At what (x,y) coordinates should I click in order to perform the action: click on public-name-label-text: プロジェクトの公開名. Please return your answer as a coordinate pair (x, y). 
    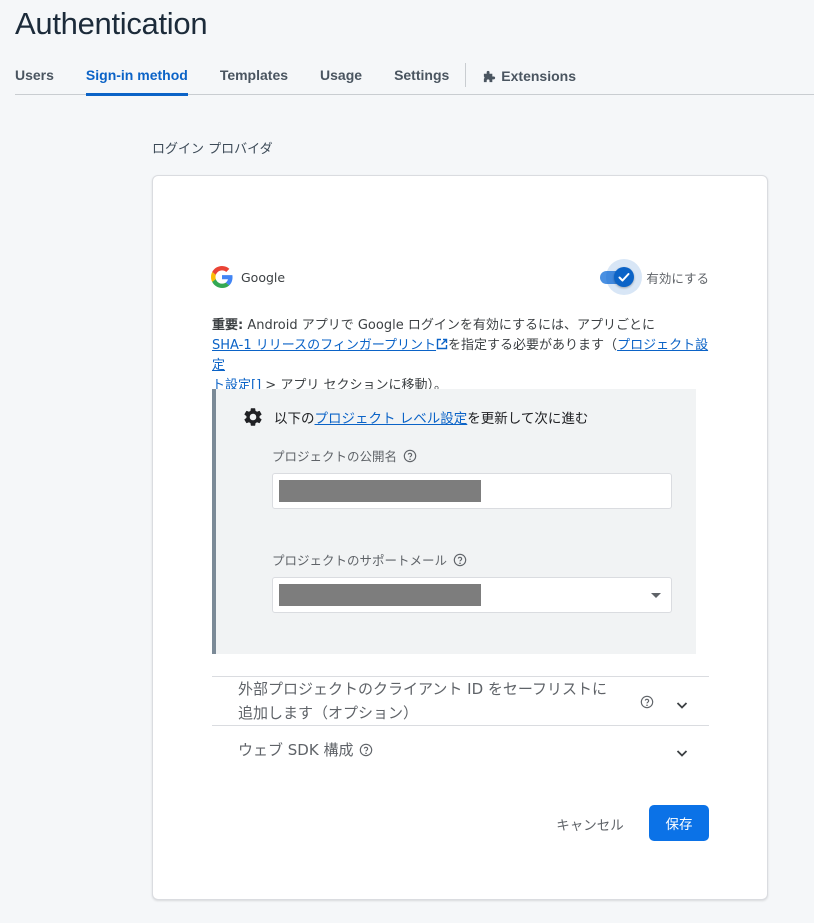
    Looking at the image, I should click on (335, 456).